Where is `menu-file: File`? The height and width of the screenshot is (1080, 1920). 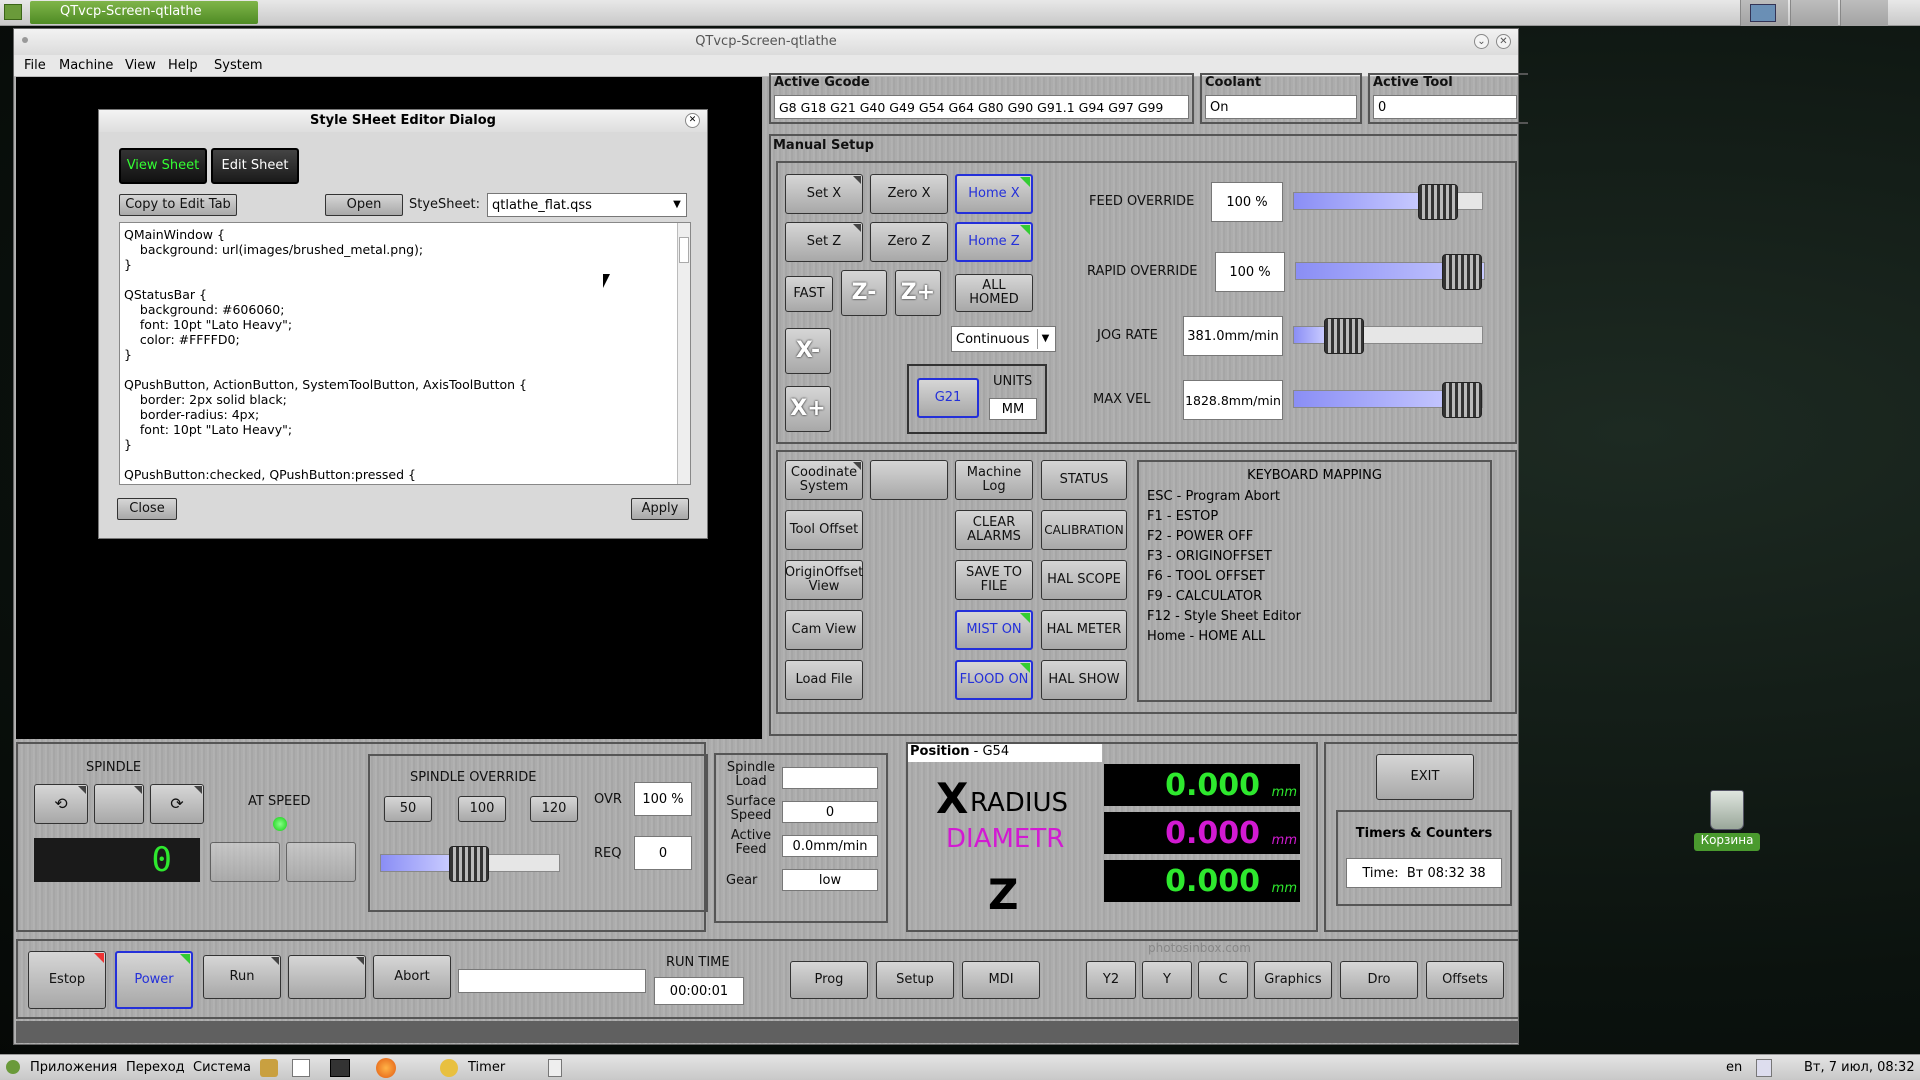
menu-file: File is located at coordinates (35, 65).